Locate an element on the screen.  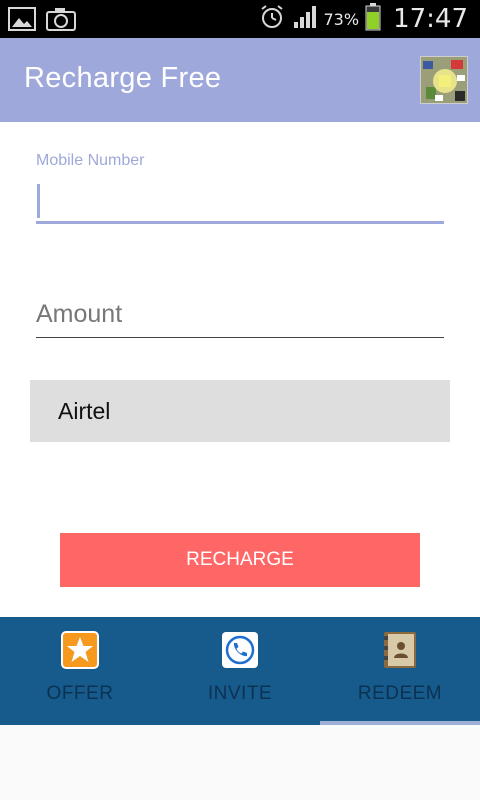
status-bar: 73% 17:47 is located at coordinates (240, 19).